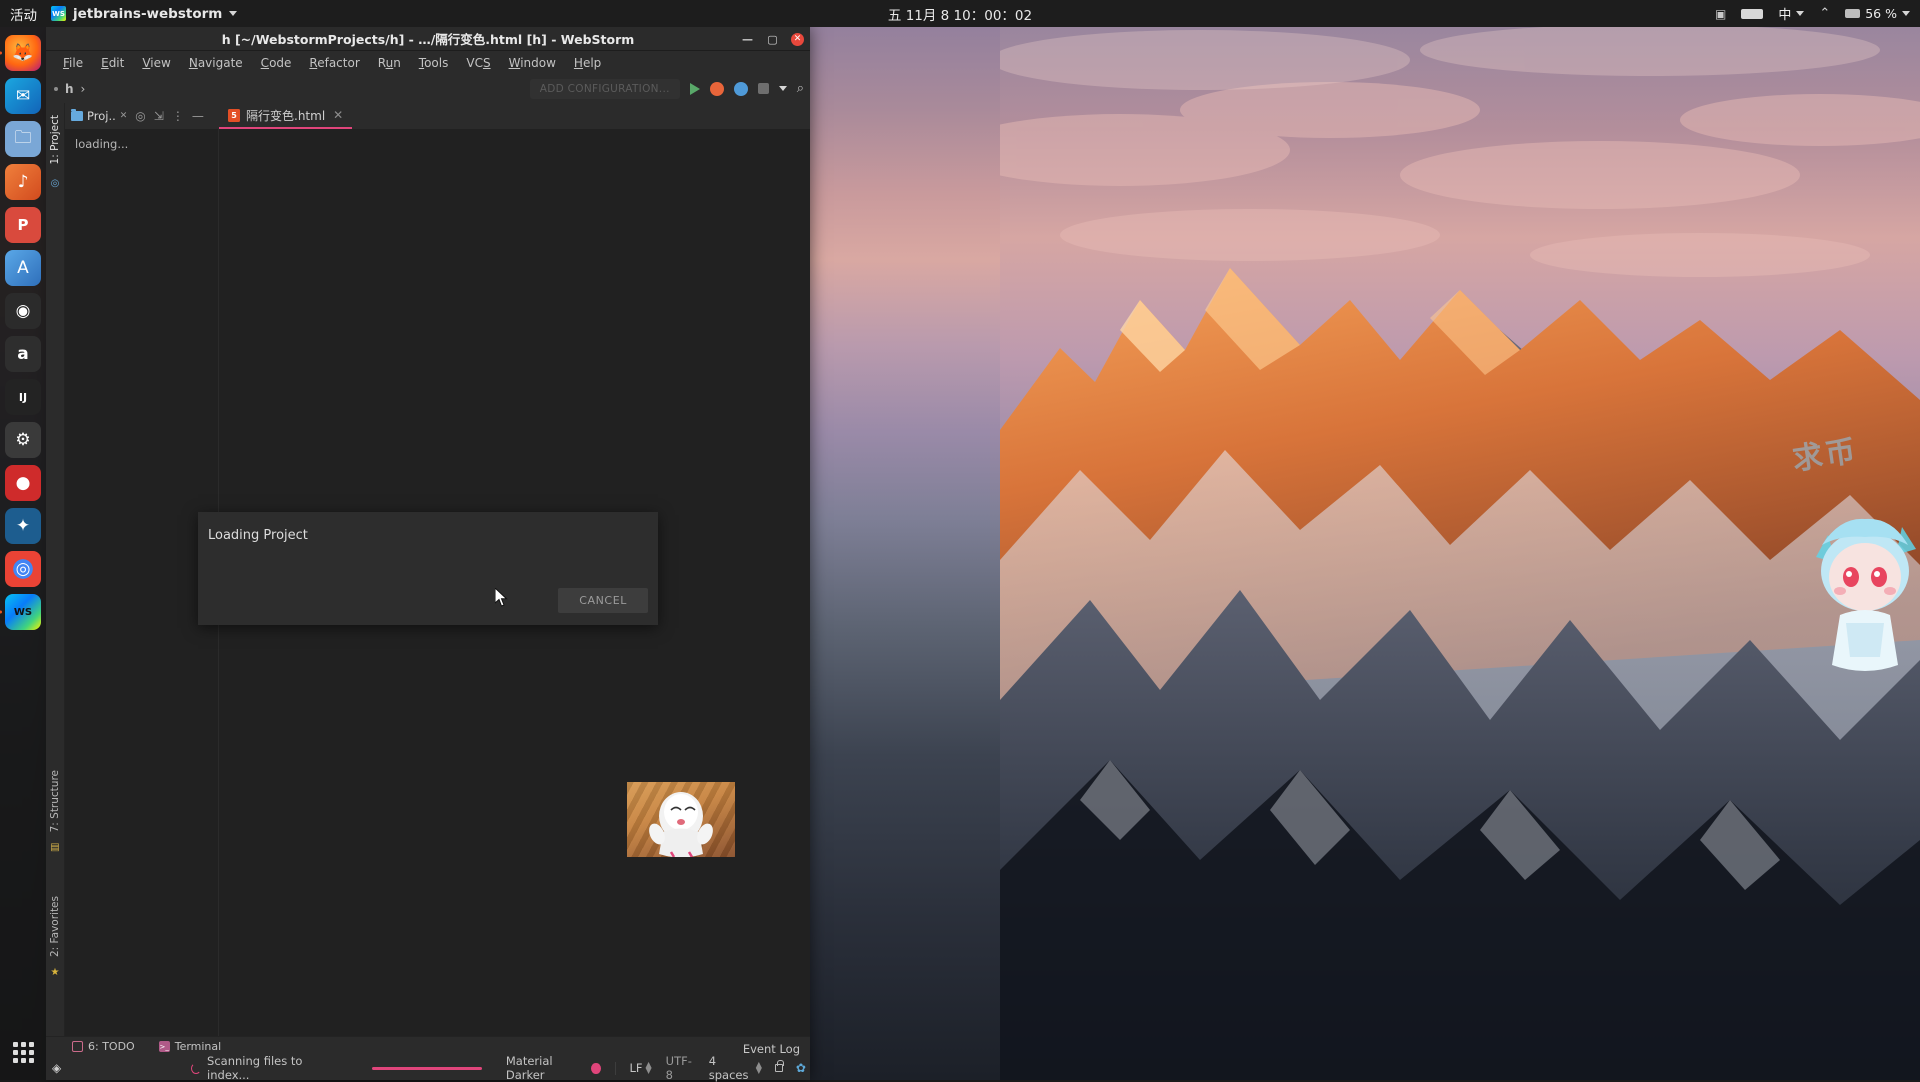  What do you see at coordinates (680, 1068) in the screenshot?
I see `encoding-label: UTF-8` at bounding box center [680, 1068].